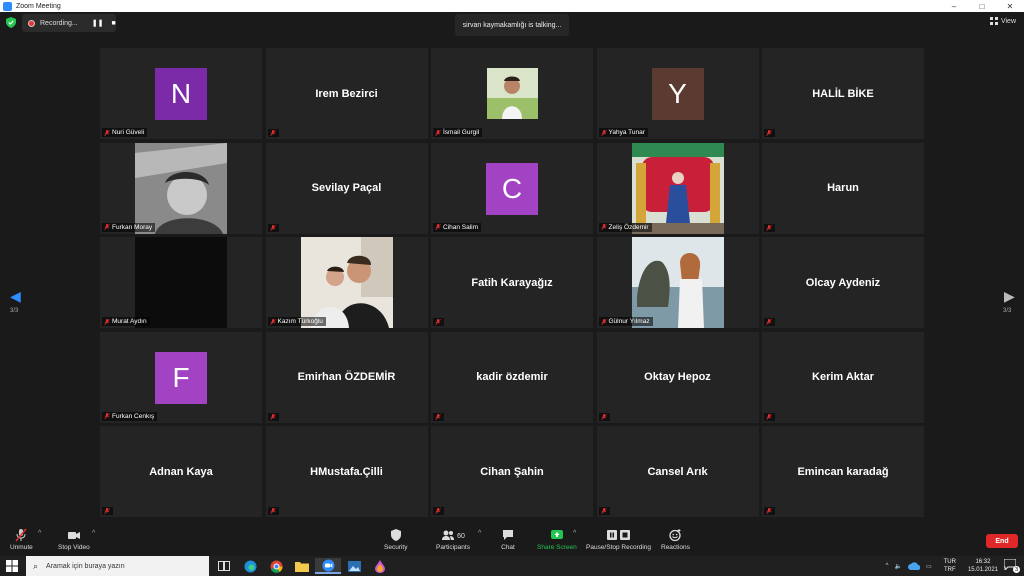 The height and width of the screenshot is (576, 1024). I want to click on participants-button: 60 Participants, so click(453, 539).